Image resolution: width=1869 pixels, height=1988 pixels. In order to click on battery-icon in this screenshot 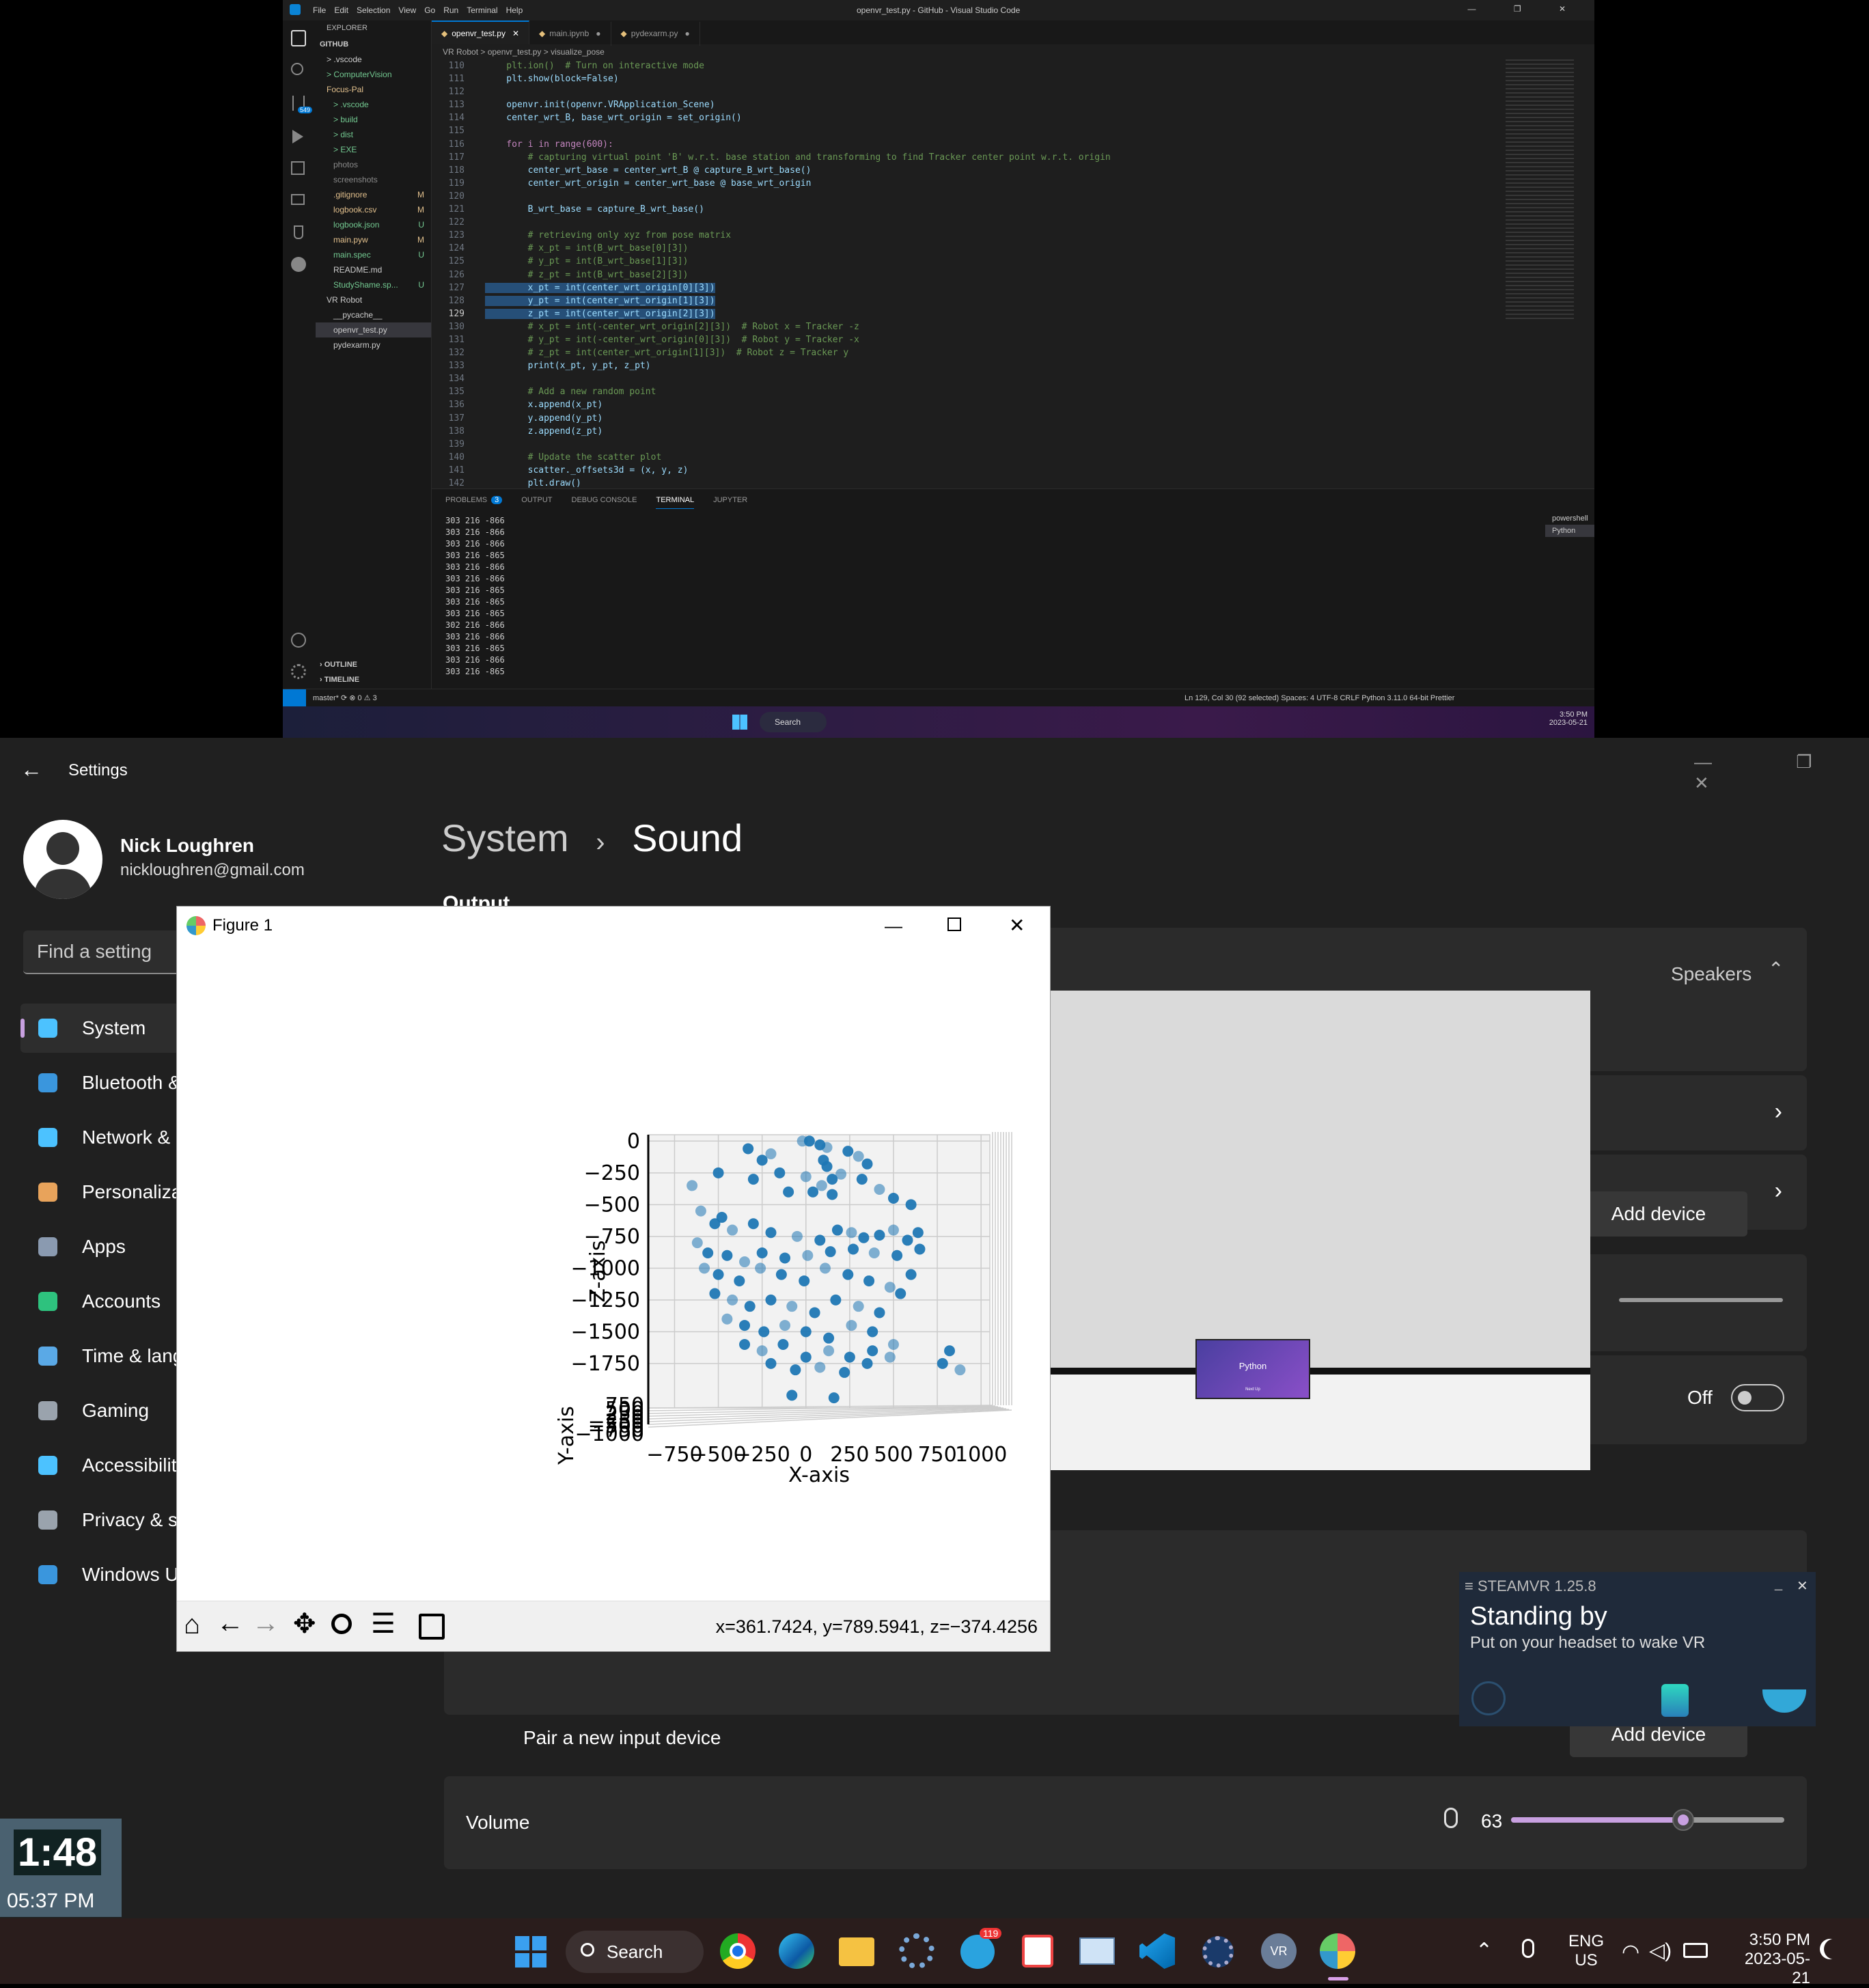, I will do `click(1695, 1950)`.